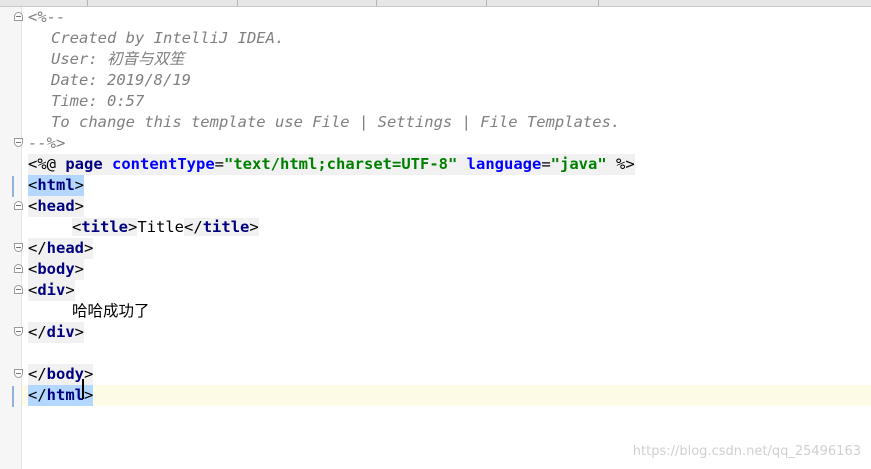 This screenshot has width=871, height=469. Describe the element at coordinates (446, 101) in the screenshot. I see `code-line-5: Time: 0:57` at that location.